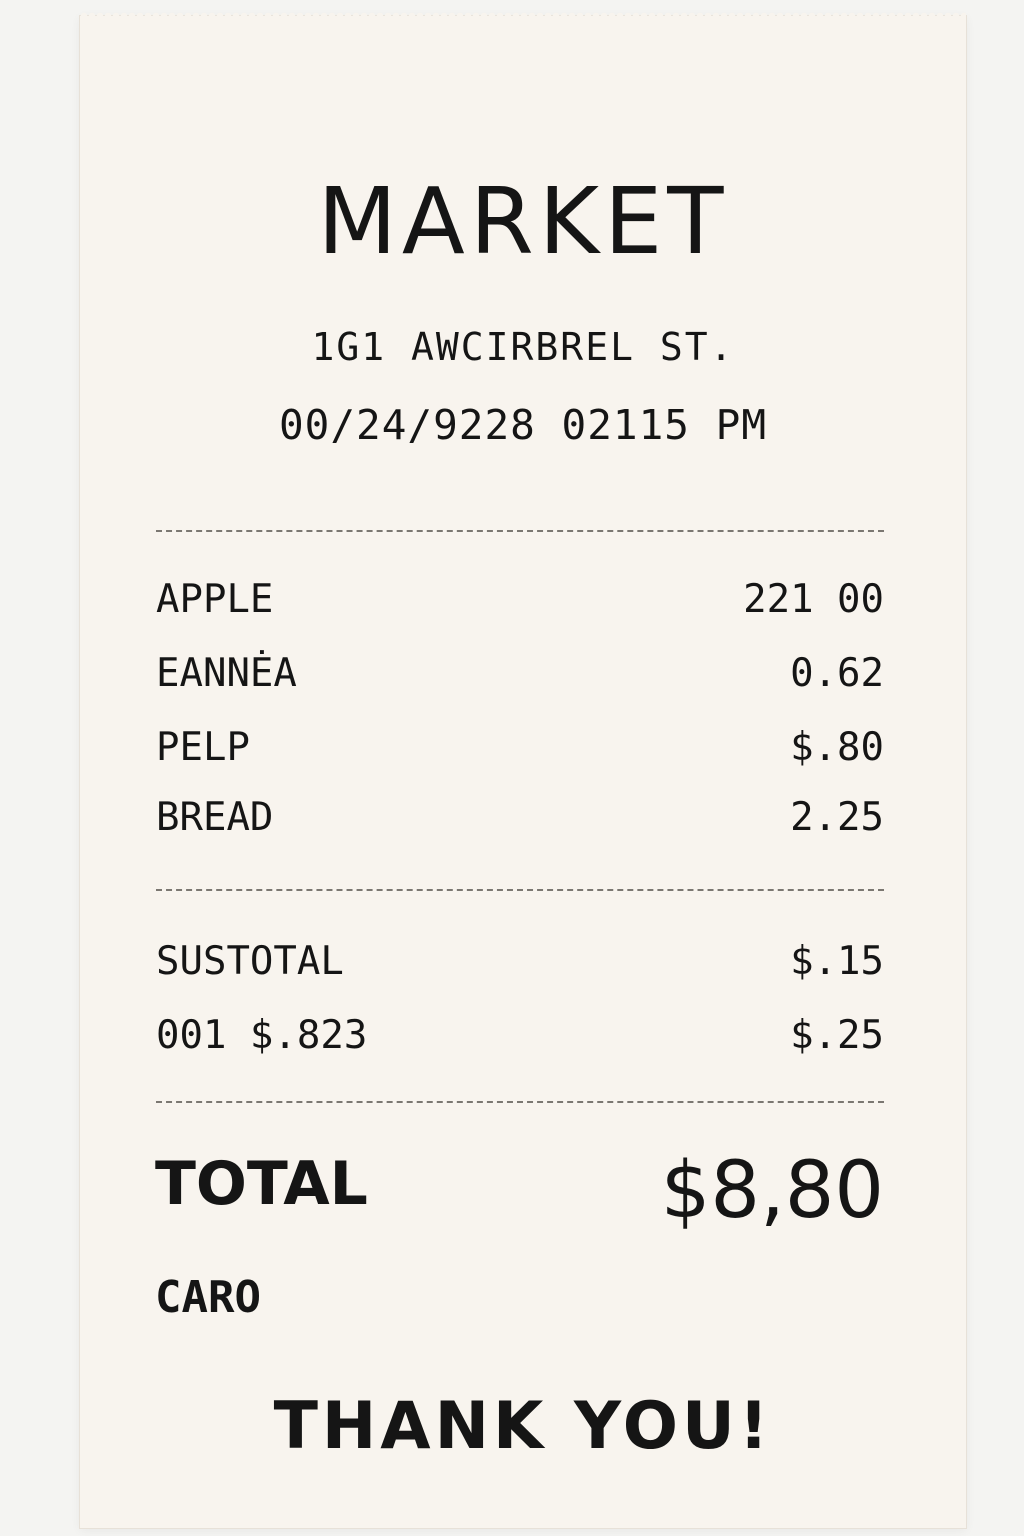 The width and height of the screenshot is (1024, 1536). Describe the element at coordinates (215, 599) in the screenshot. I see `line-item-name: APPLE` at that location.